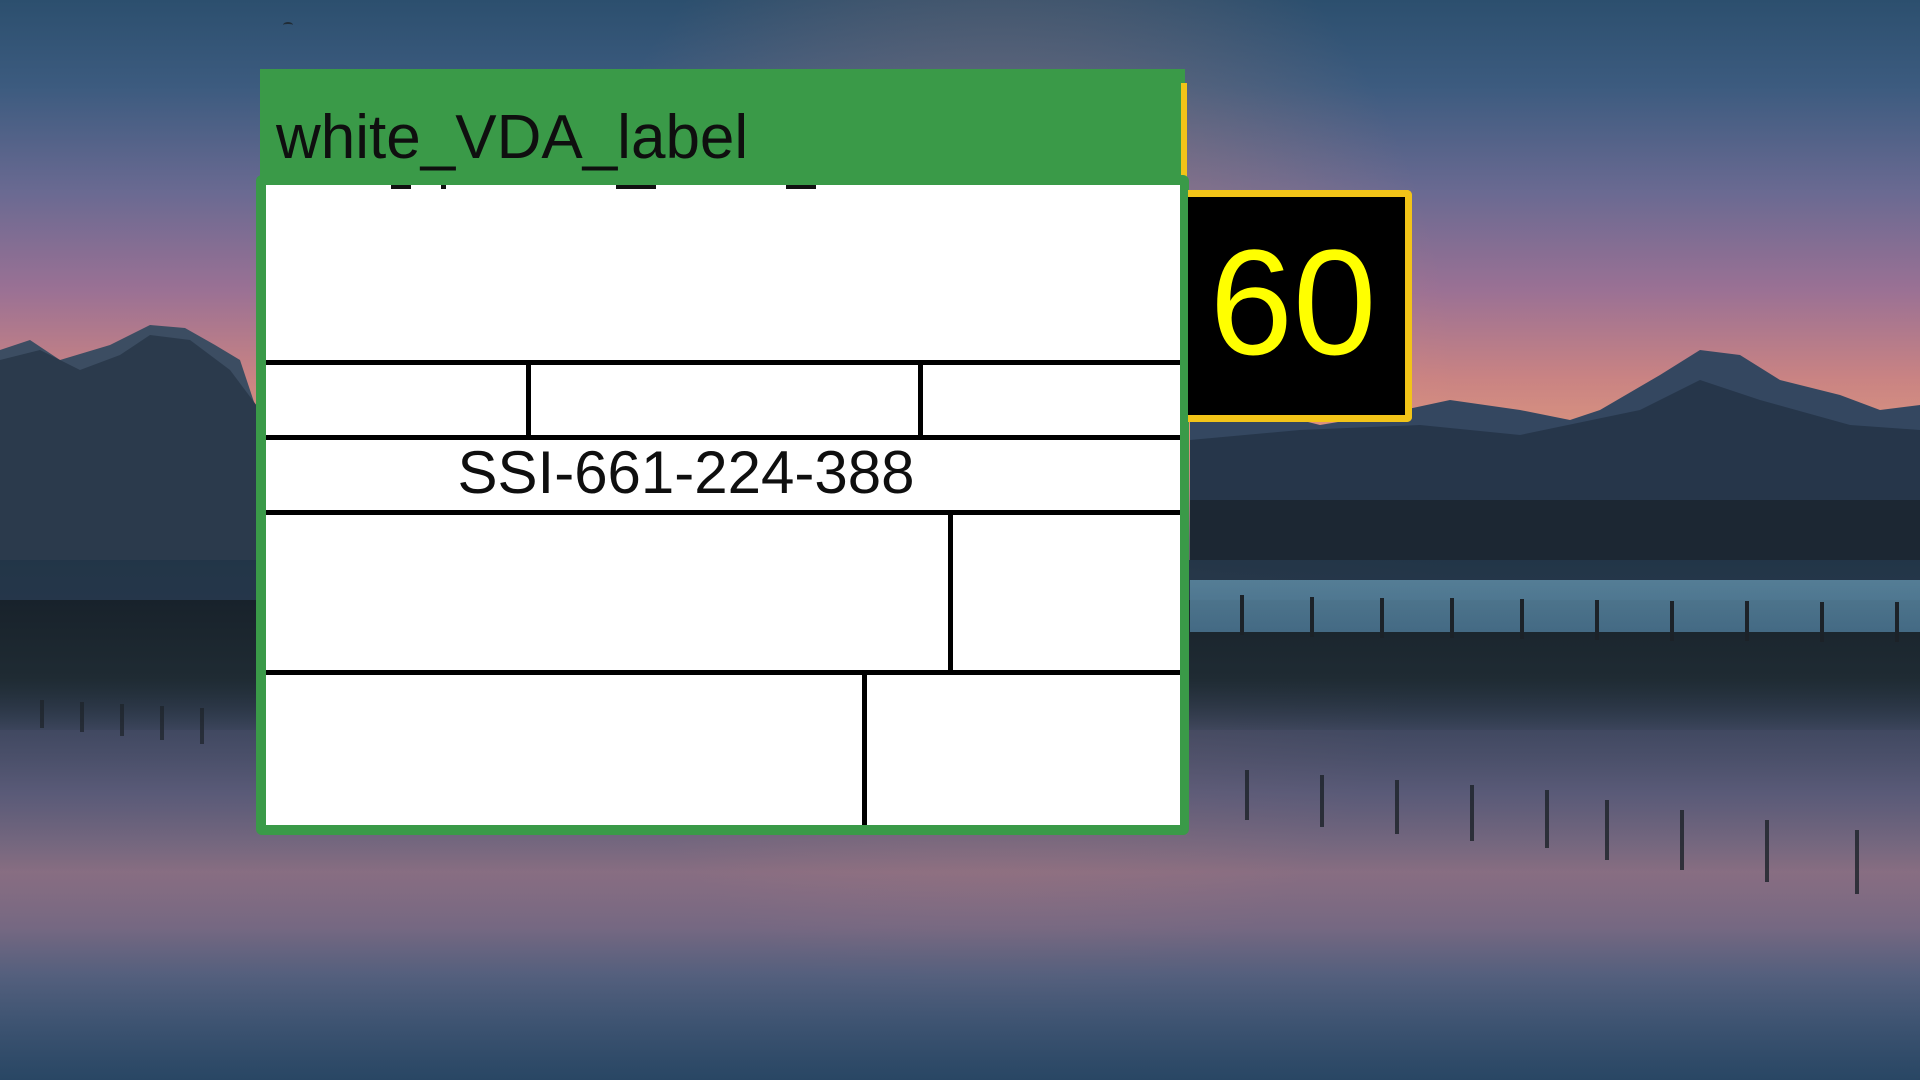 The image size is (1920, 1080). I want to click on bird-silhouette, so click(288, 25).